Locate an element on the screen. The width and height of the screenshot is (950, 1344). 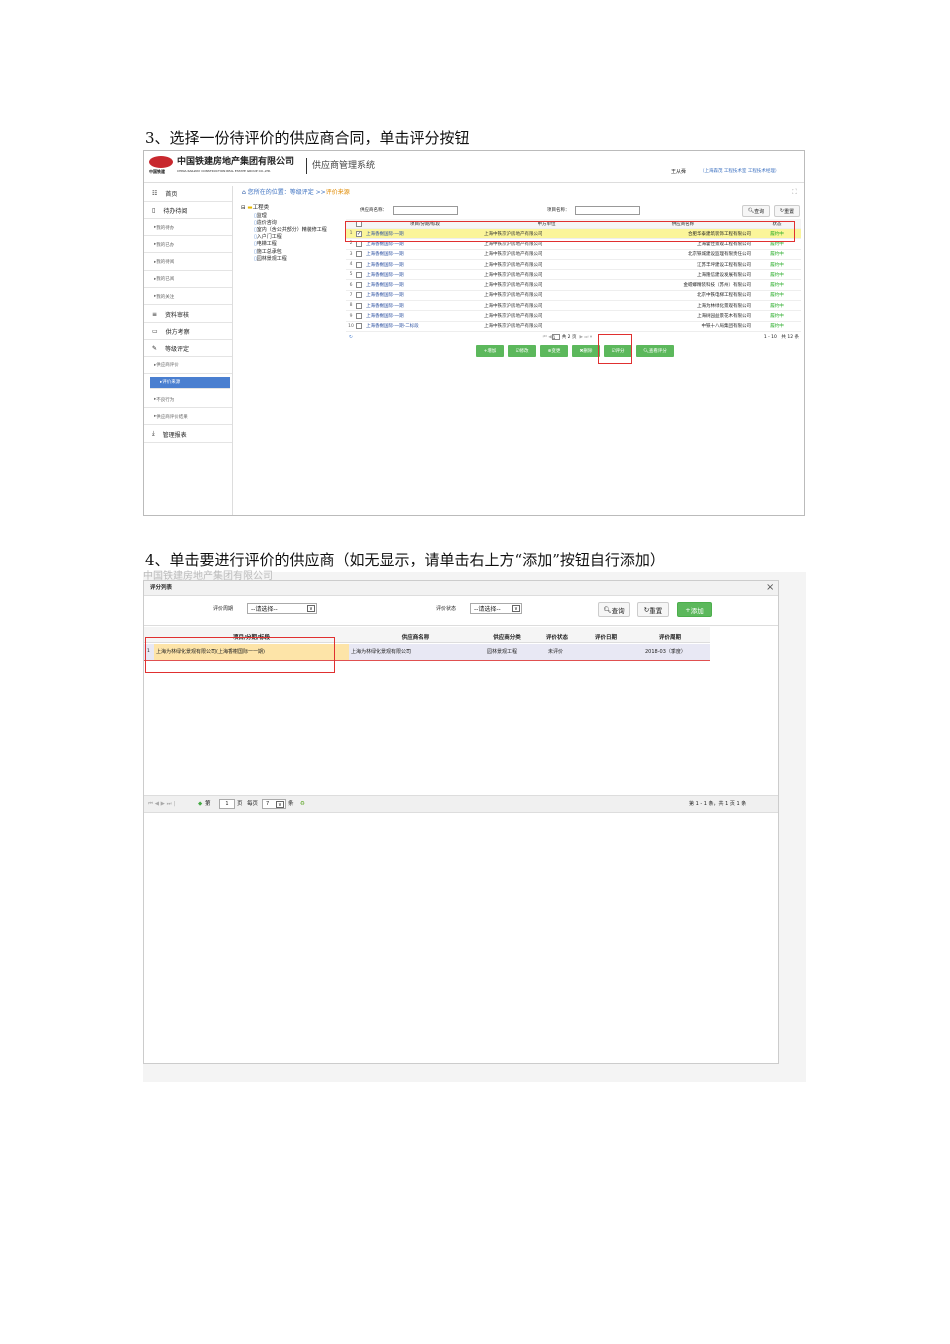
sidebar-item: ▸ 我的已阅 is located at coordinates (188, 280).